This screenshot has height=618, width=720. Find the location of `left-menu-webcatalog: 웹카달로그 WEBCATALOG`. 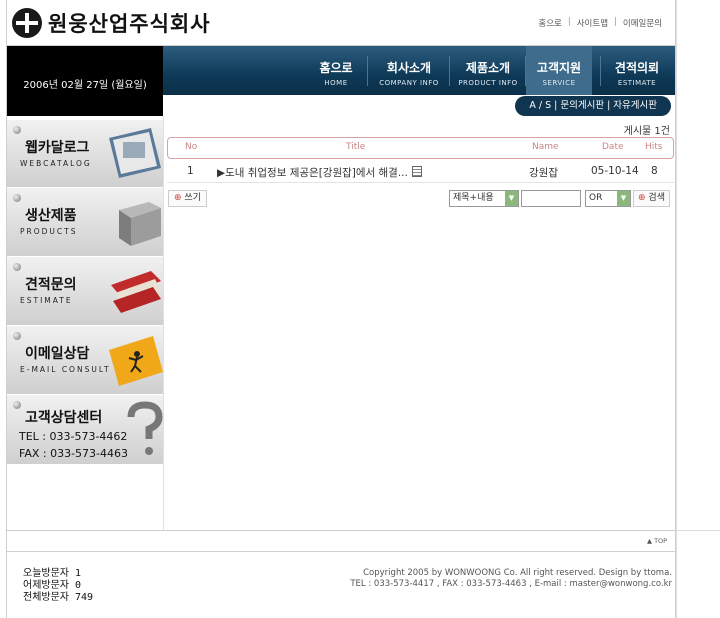

left-menu-webcatalog: 웹카달로그 WEBCATALOG is located at coordinates (85, 154).